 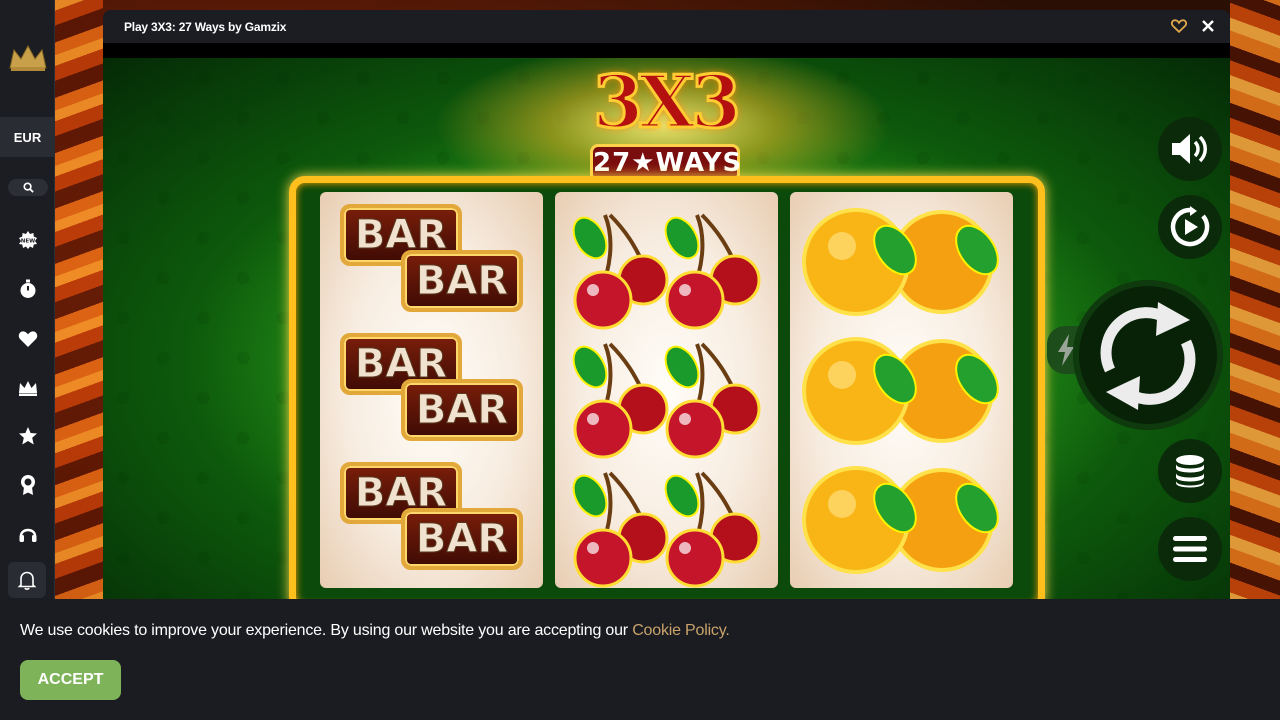 I want to click on sidebar-item-new: NEW, so click(x=27, y=239).